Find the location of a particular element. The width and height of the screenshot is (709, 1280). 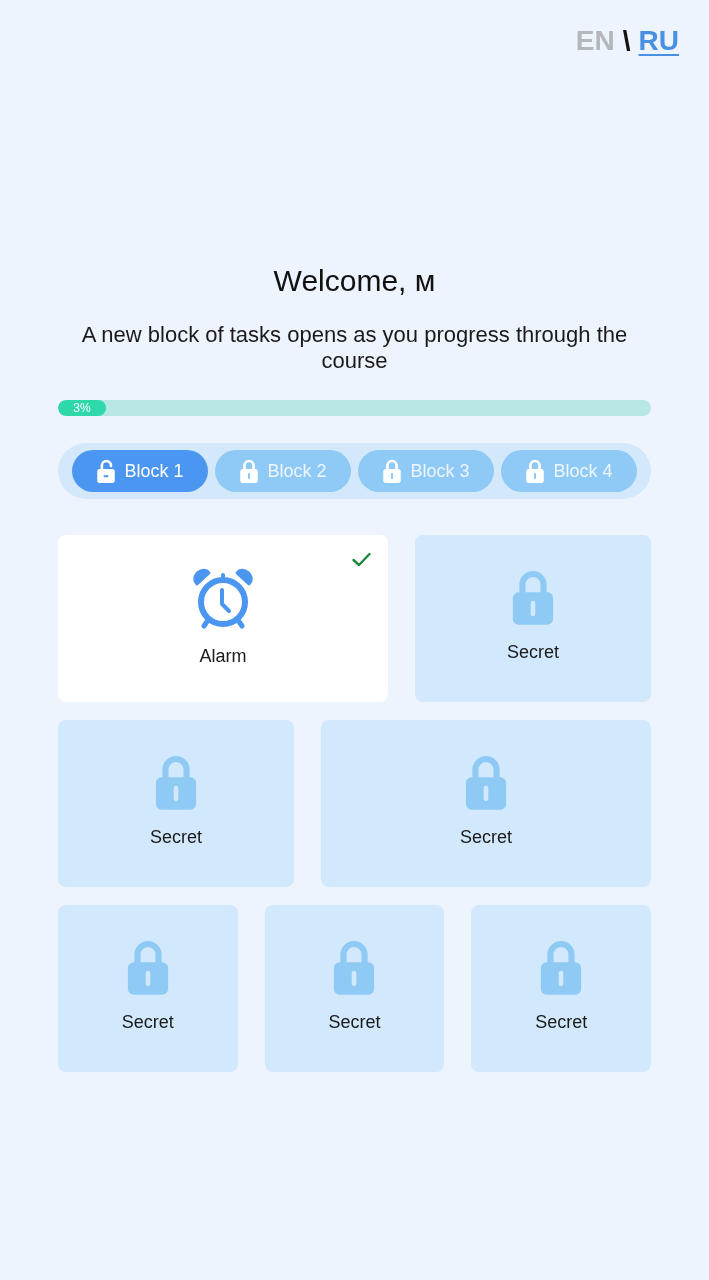

subtitle-text: A new block of tasks opens as you progress through the course is located at coordinates (354, 348).